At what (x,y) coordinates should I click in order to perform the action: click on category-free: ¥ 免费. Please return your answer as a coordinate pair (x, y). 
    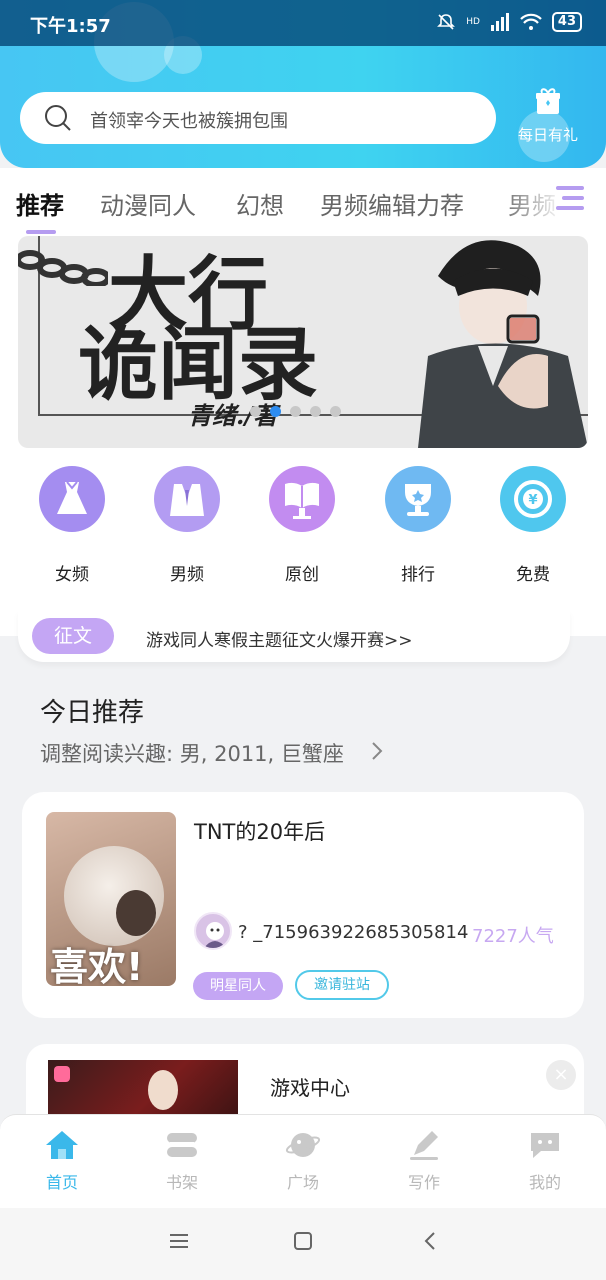
    Looking at the image, I should click on (533, 525).